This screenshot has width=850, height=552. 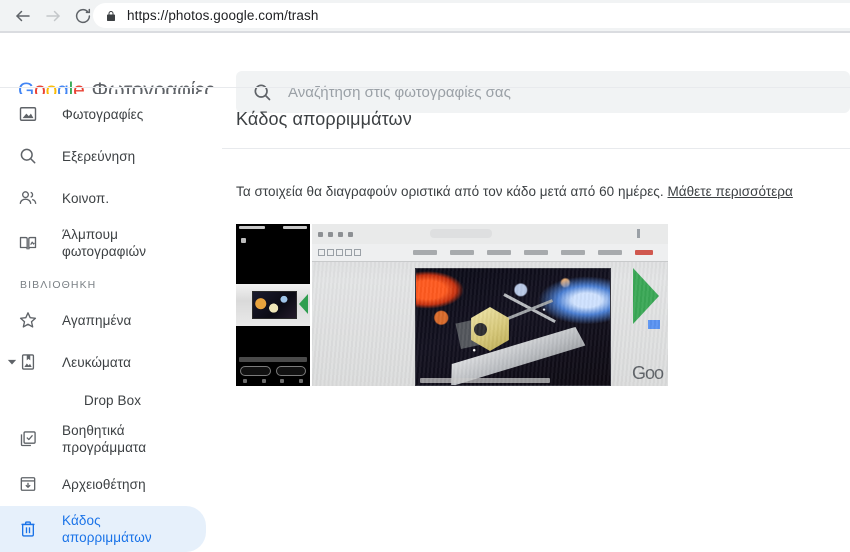 I want to click on sidebar-item-utilities: Βοηθητικά προγράμματα, so click(x=111, y=439).